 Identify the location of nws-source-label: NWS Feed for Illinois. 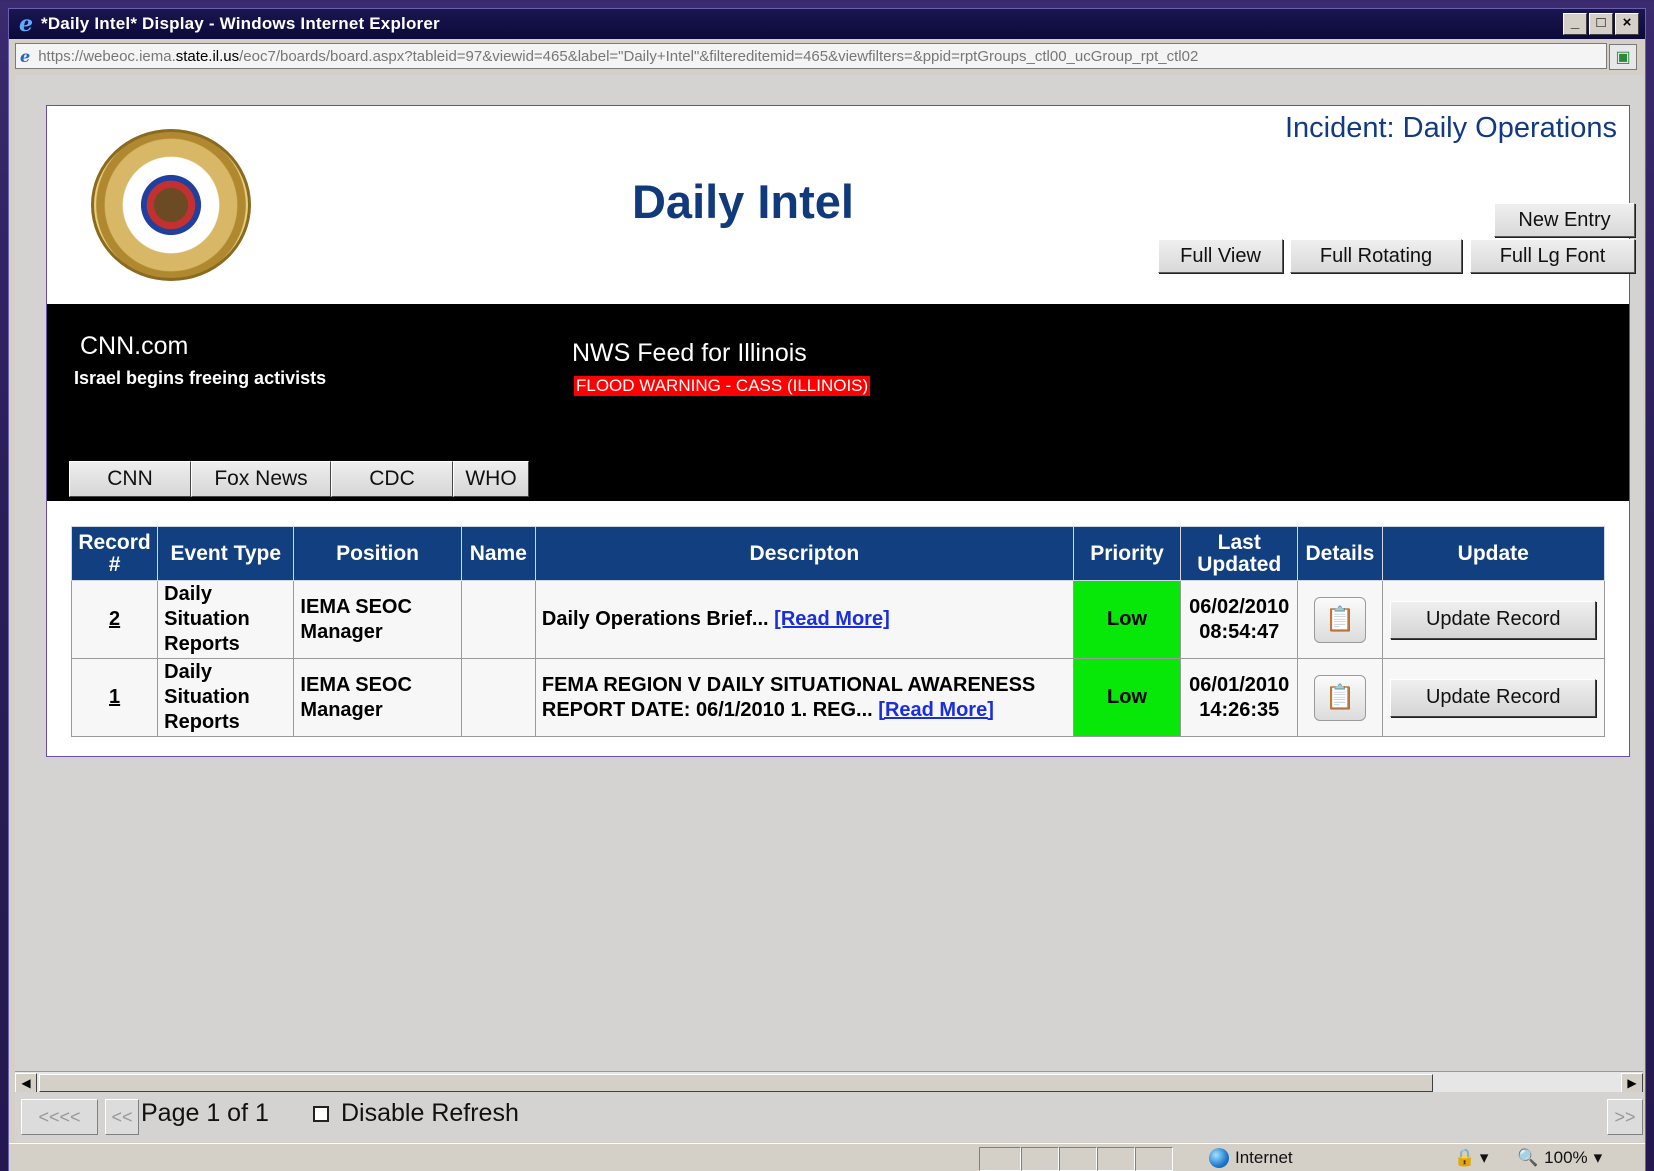
(689, 353).